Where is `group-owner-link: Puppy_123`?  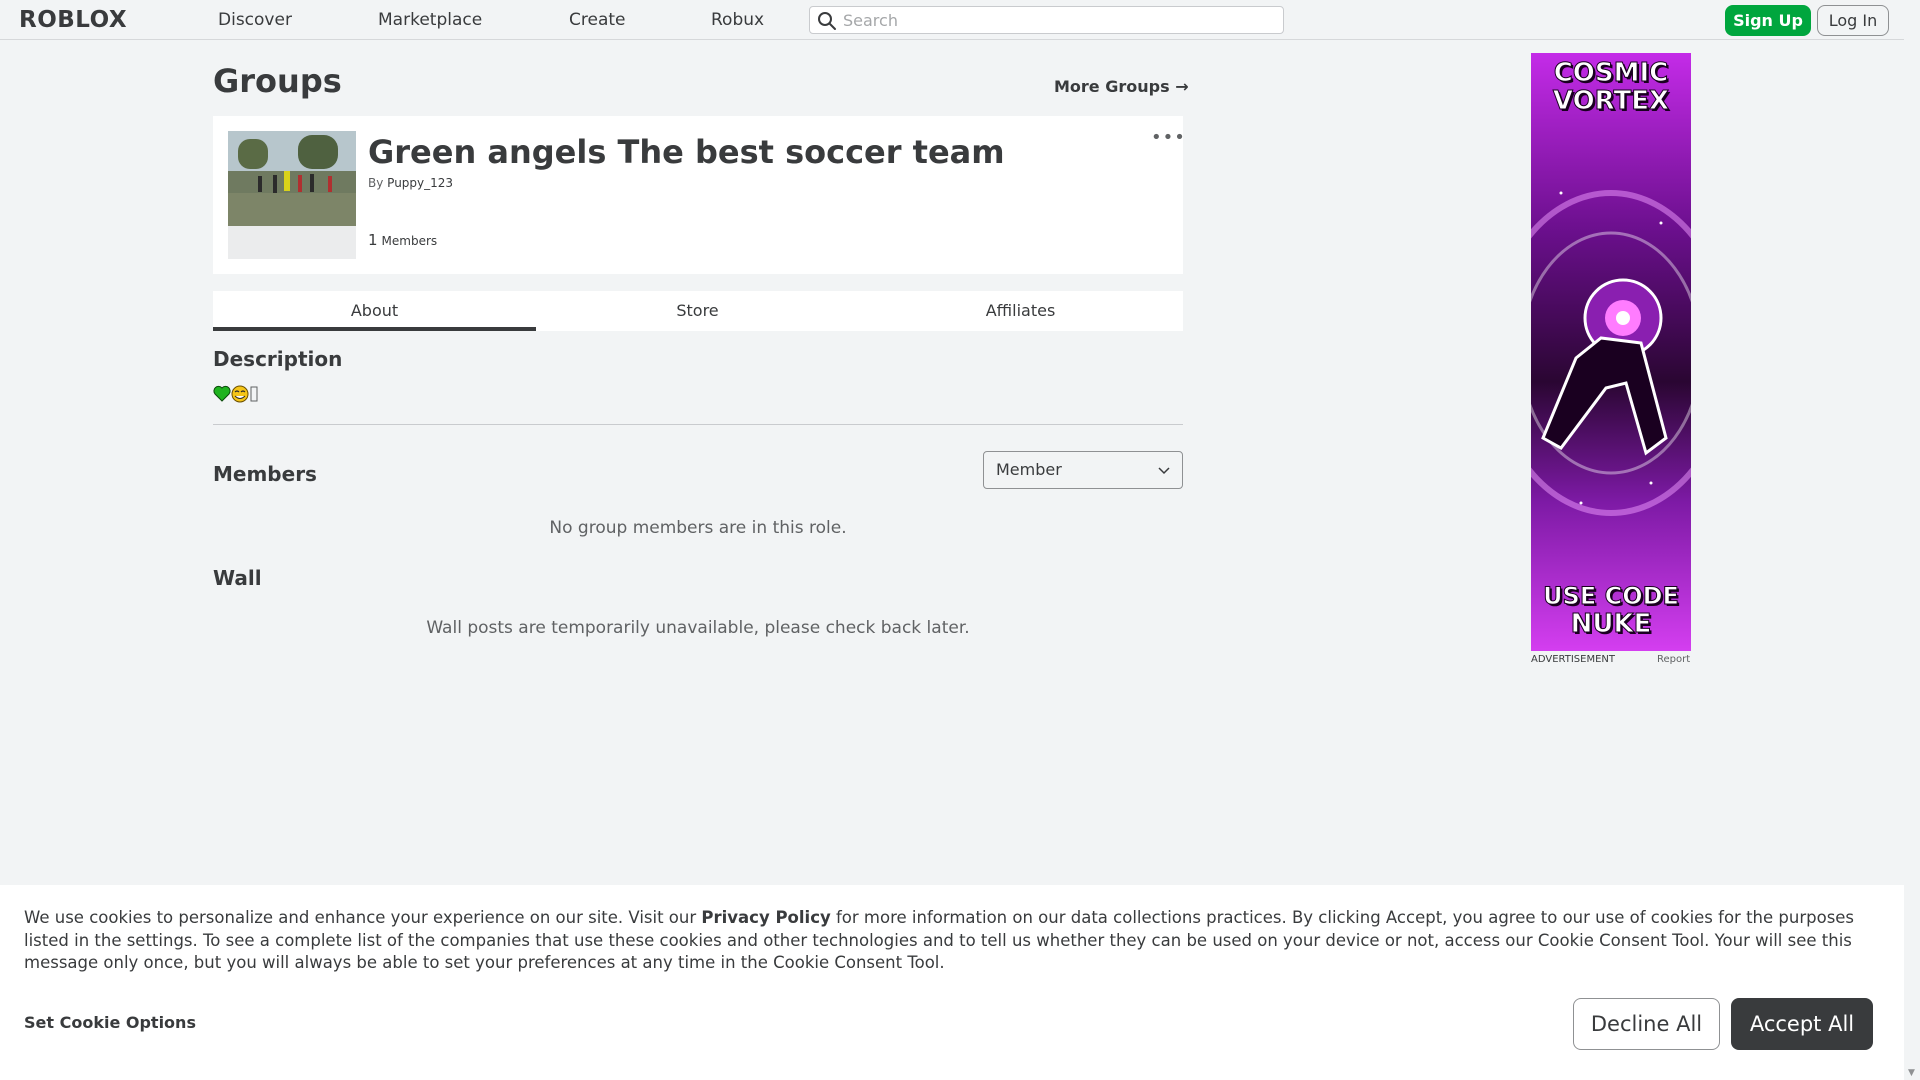
group-owner-link: Puppy_123 is located at coordinates (420, 183).